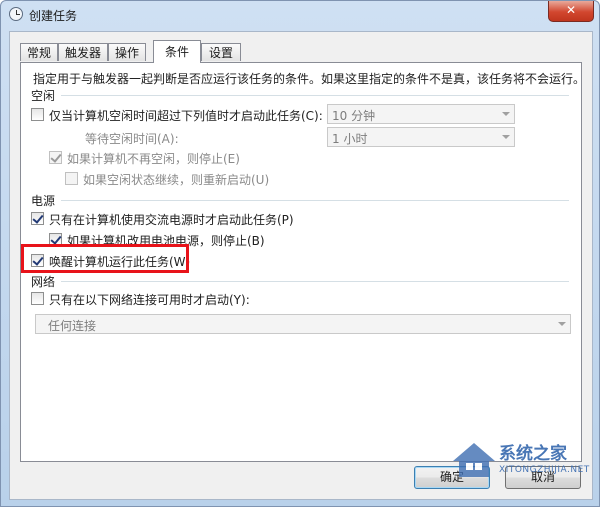 The width and height of the screenshot is (600, 507). Describe the element at coordinates (421, 114) in the screenshot. I see `idle-duration-select: 10 分钟` at that location.